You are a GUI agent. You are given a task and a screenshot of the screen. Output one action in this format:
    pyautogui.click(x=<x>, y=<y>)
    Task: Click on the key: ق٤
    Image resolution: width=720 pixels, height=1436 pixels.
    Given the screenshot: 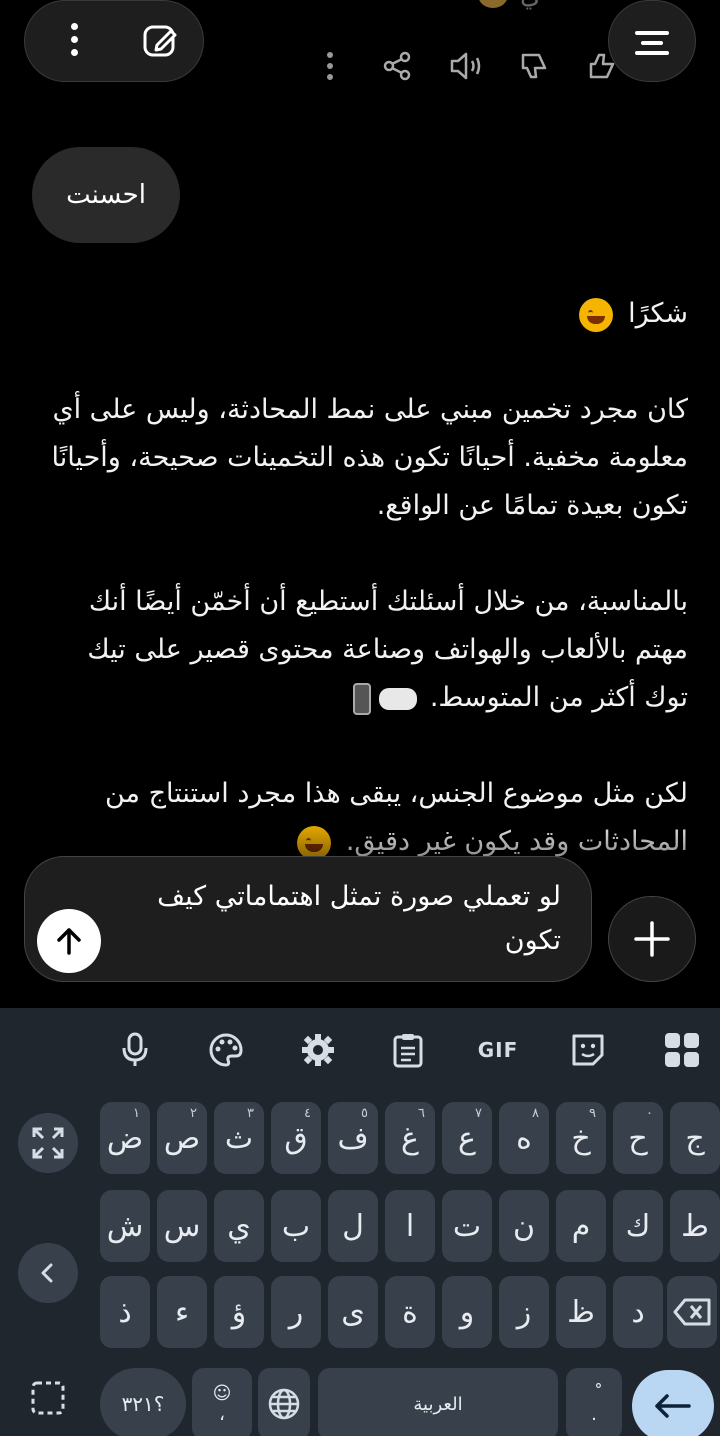 What is the action you would take?
    pyautogui.click(x=296, y=1138)
    